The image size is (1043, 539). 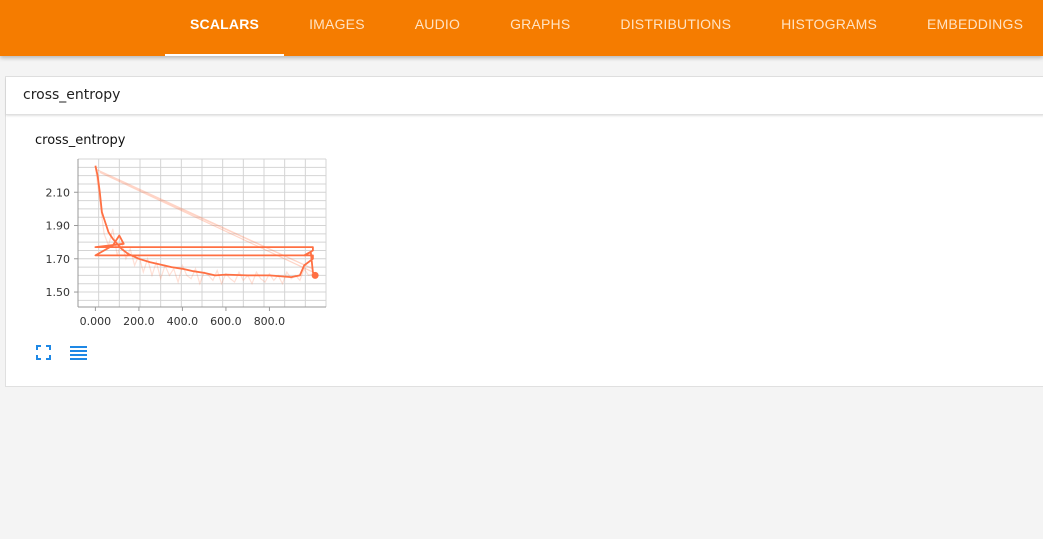 I want to click on x-tick-label: 400.0, so click(x=183, y=321).